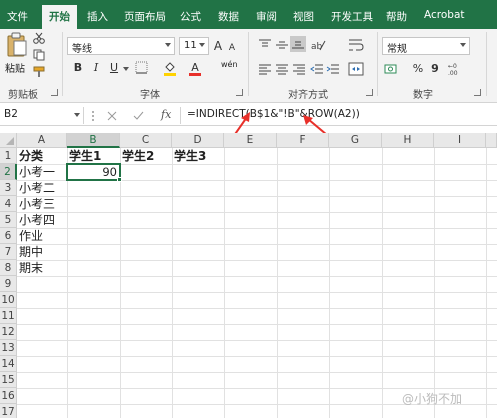 This screenshot has height=418, width=497. Describe the element at coordinates (114, 68) in the screenshot. I see `underline-button: U` at that location.